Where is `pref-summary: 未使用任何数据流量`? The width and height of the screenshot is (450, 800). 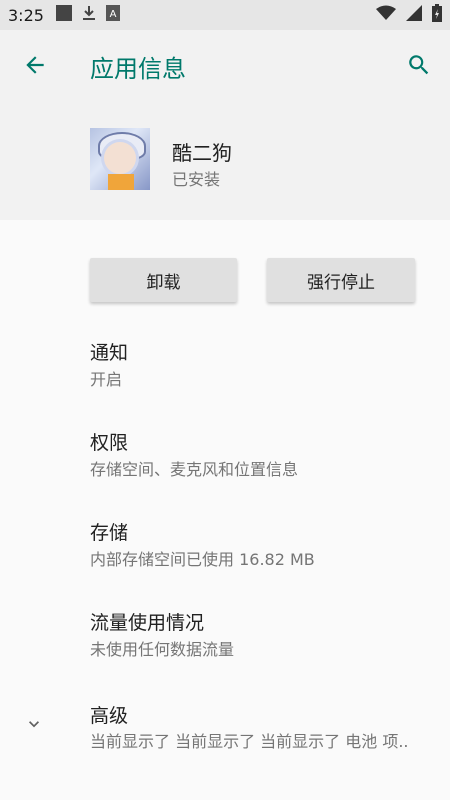 pref-summary: 未使用任何数据流量 is located at coordinates (162, 649).